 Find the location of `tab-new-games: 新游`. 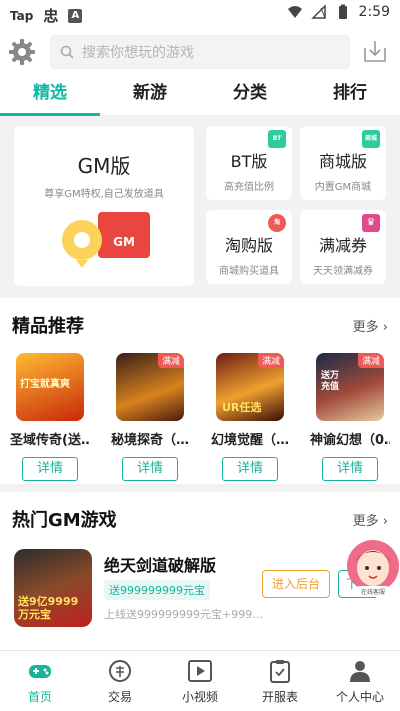

tab-new-games: 新游 is located at coordinates (150, 94).